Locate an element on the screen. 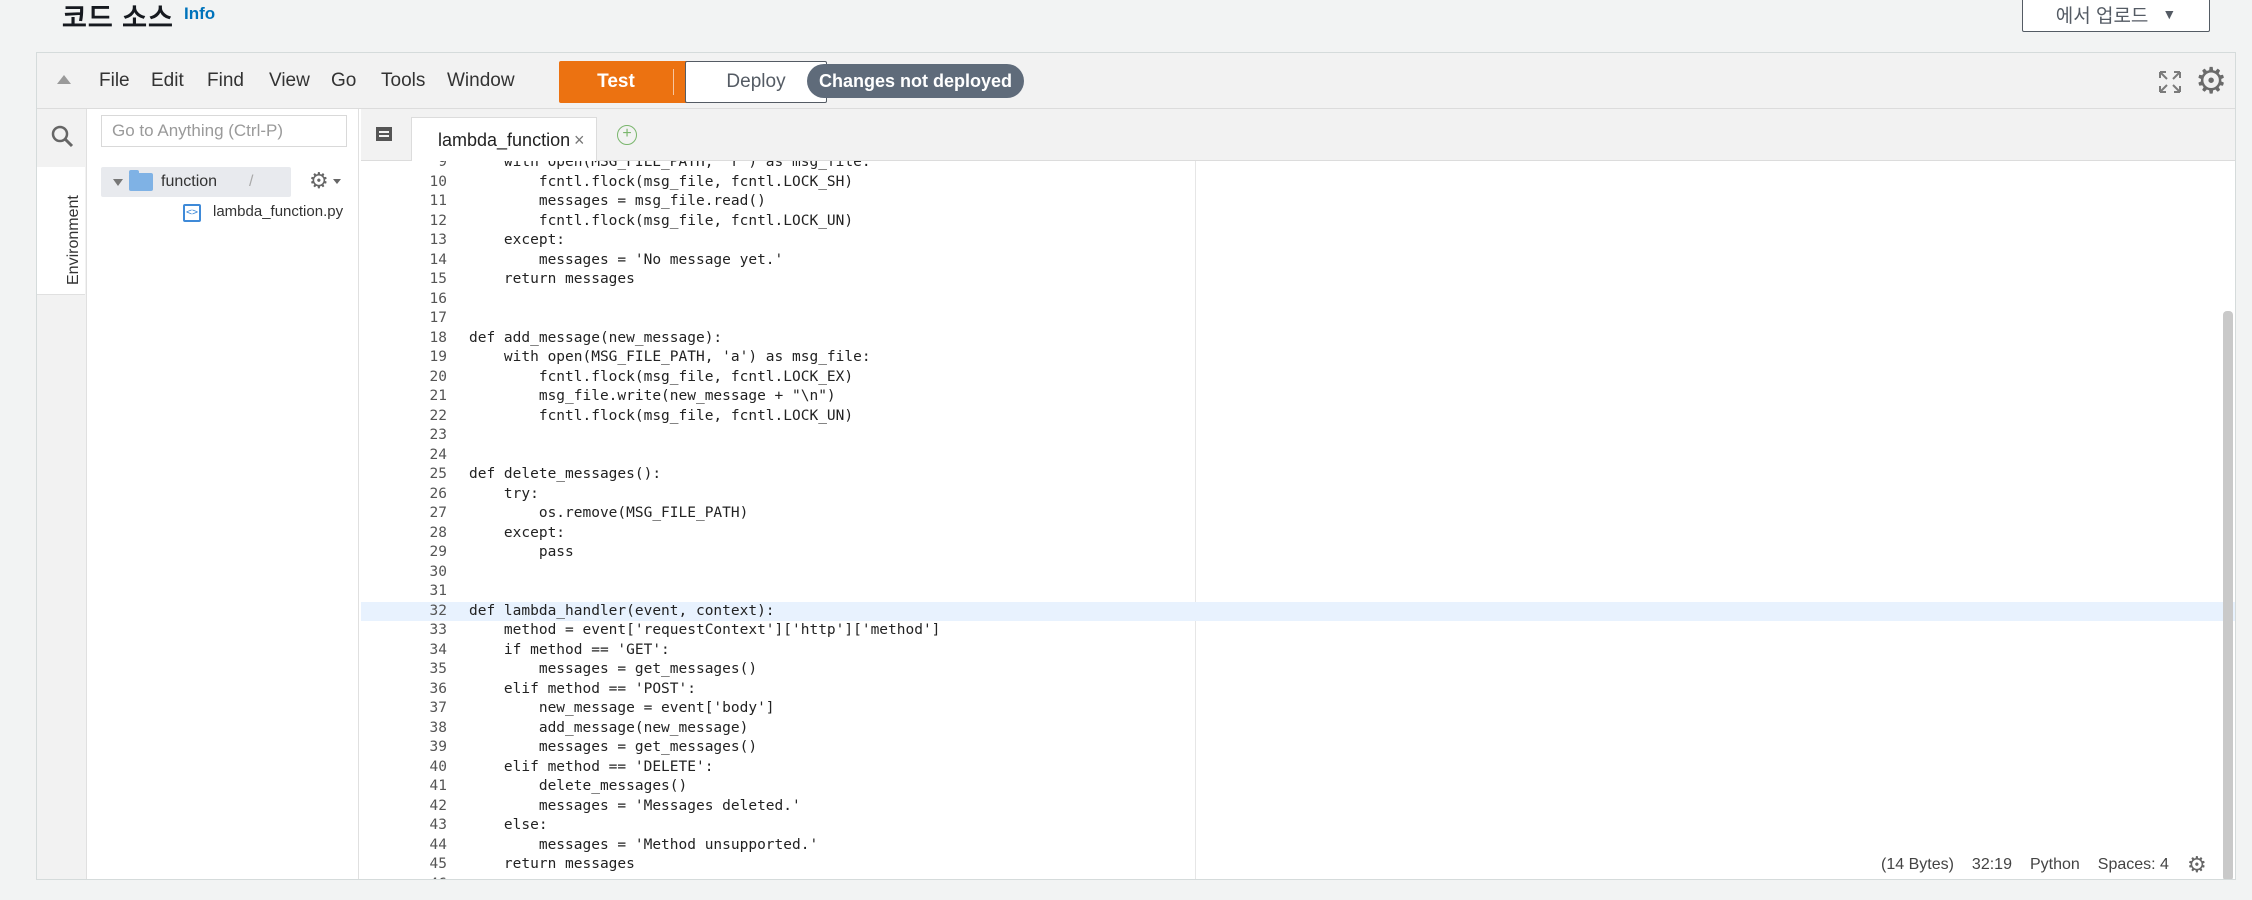 This screenshot has height=900, width=2252. code-line: 42 messages = 'Messages deleted.' is located at coordinates (1298, 807).